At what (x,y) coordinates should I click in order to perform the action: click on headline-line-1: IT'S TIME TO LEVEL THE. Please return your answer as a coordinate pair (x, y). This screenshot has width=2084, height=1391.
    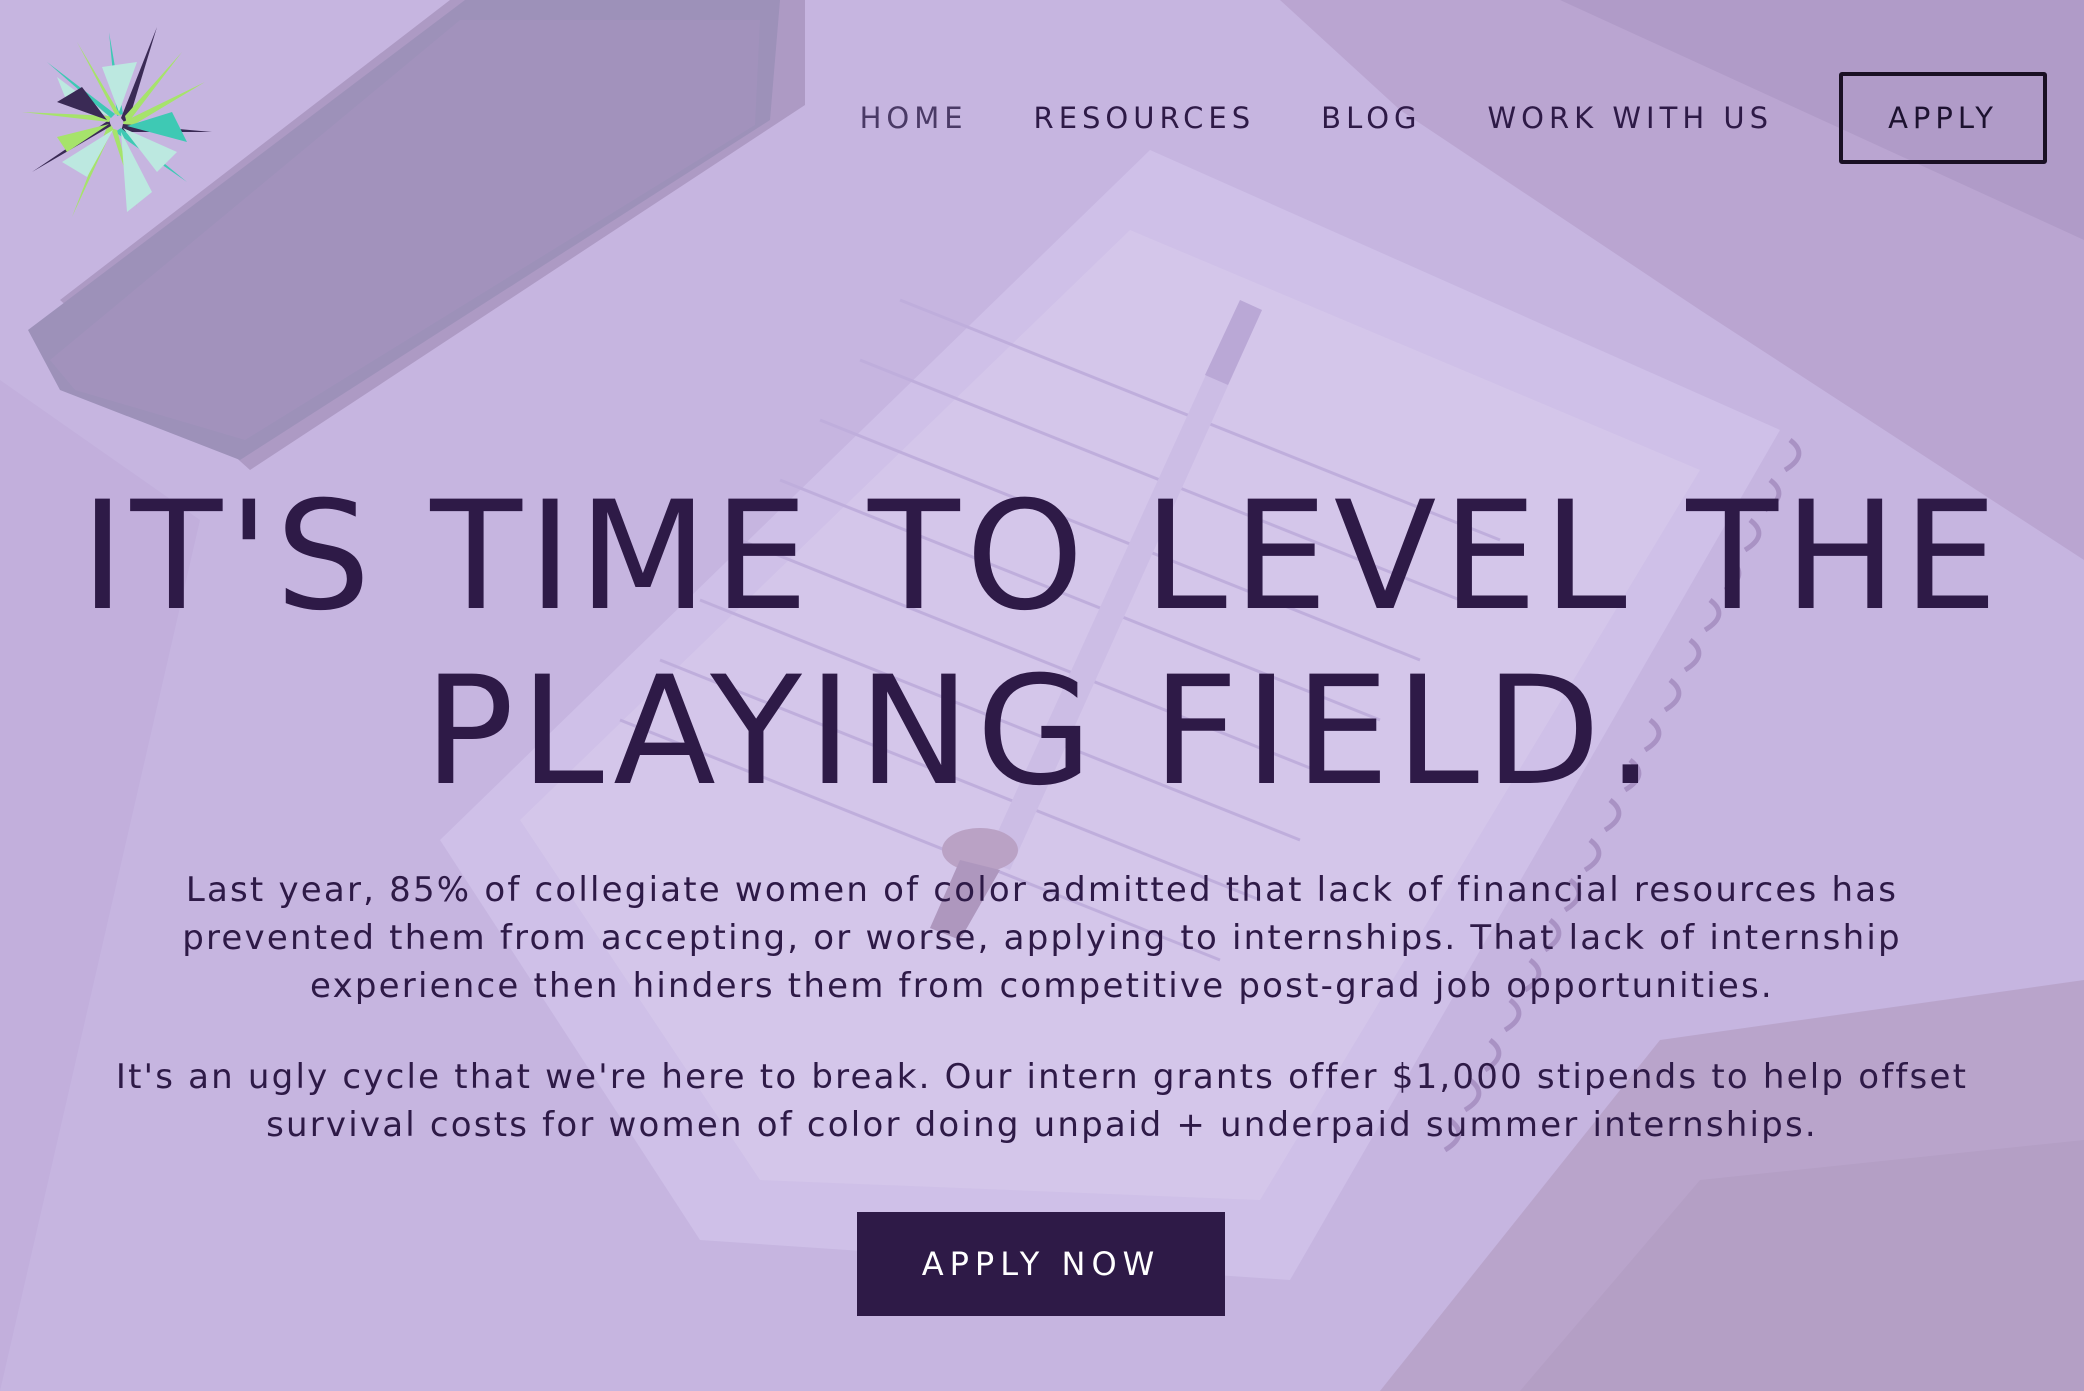
    Looking at the image, I should click on (1042, 557).